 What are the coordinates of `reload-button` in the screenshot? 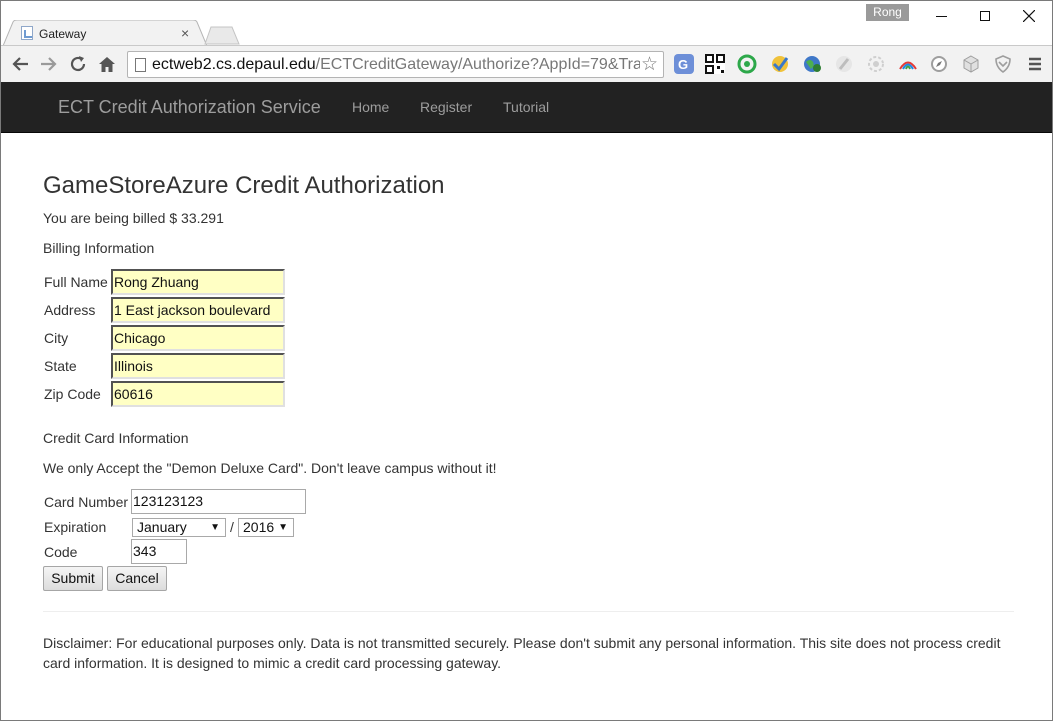 It's located at (78, 64).